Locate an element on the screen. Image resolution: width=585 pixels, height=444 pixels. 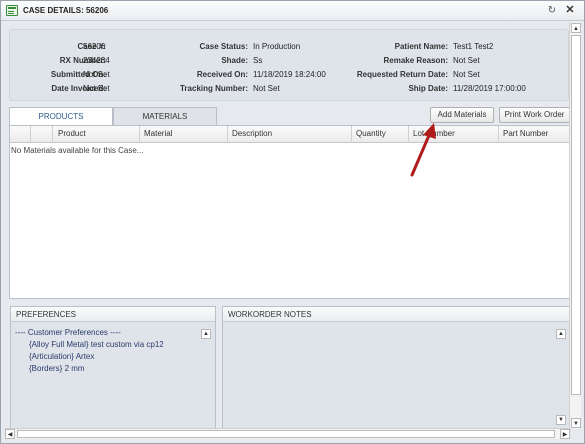
print-work-order-button: Print Work Order is located at coordinates (534, 115).